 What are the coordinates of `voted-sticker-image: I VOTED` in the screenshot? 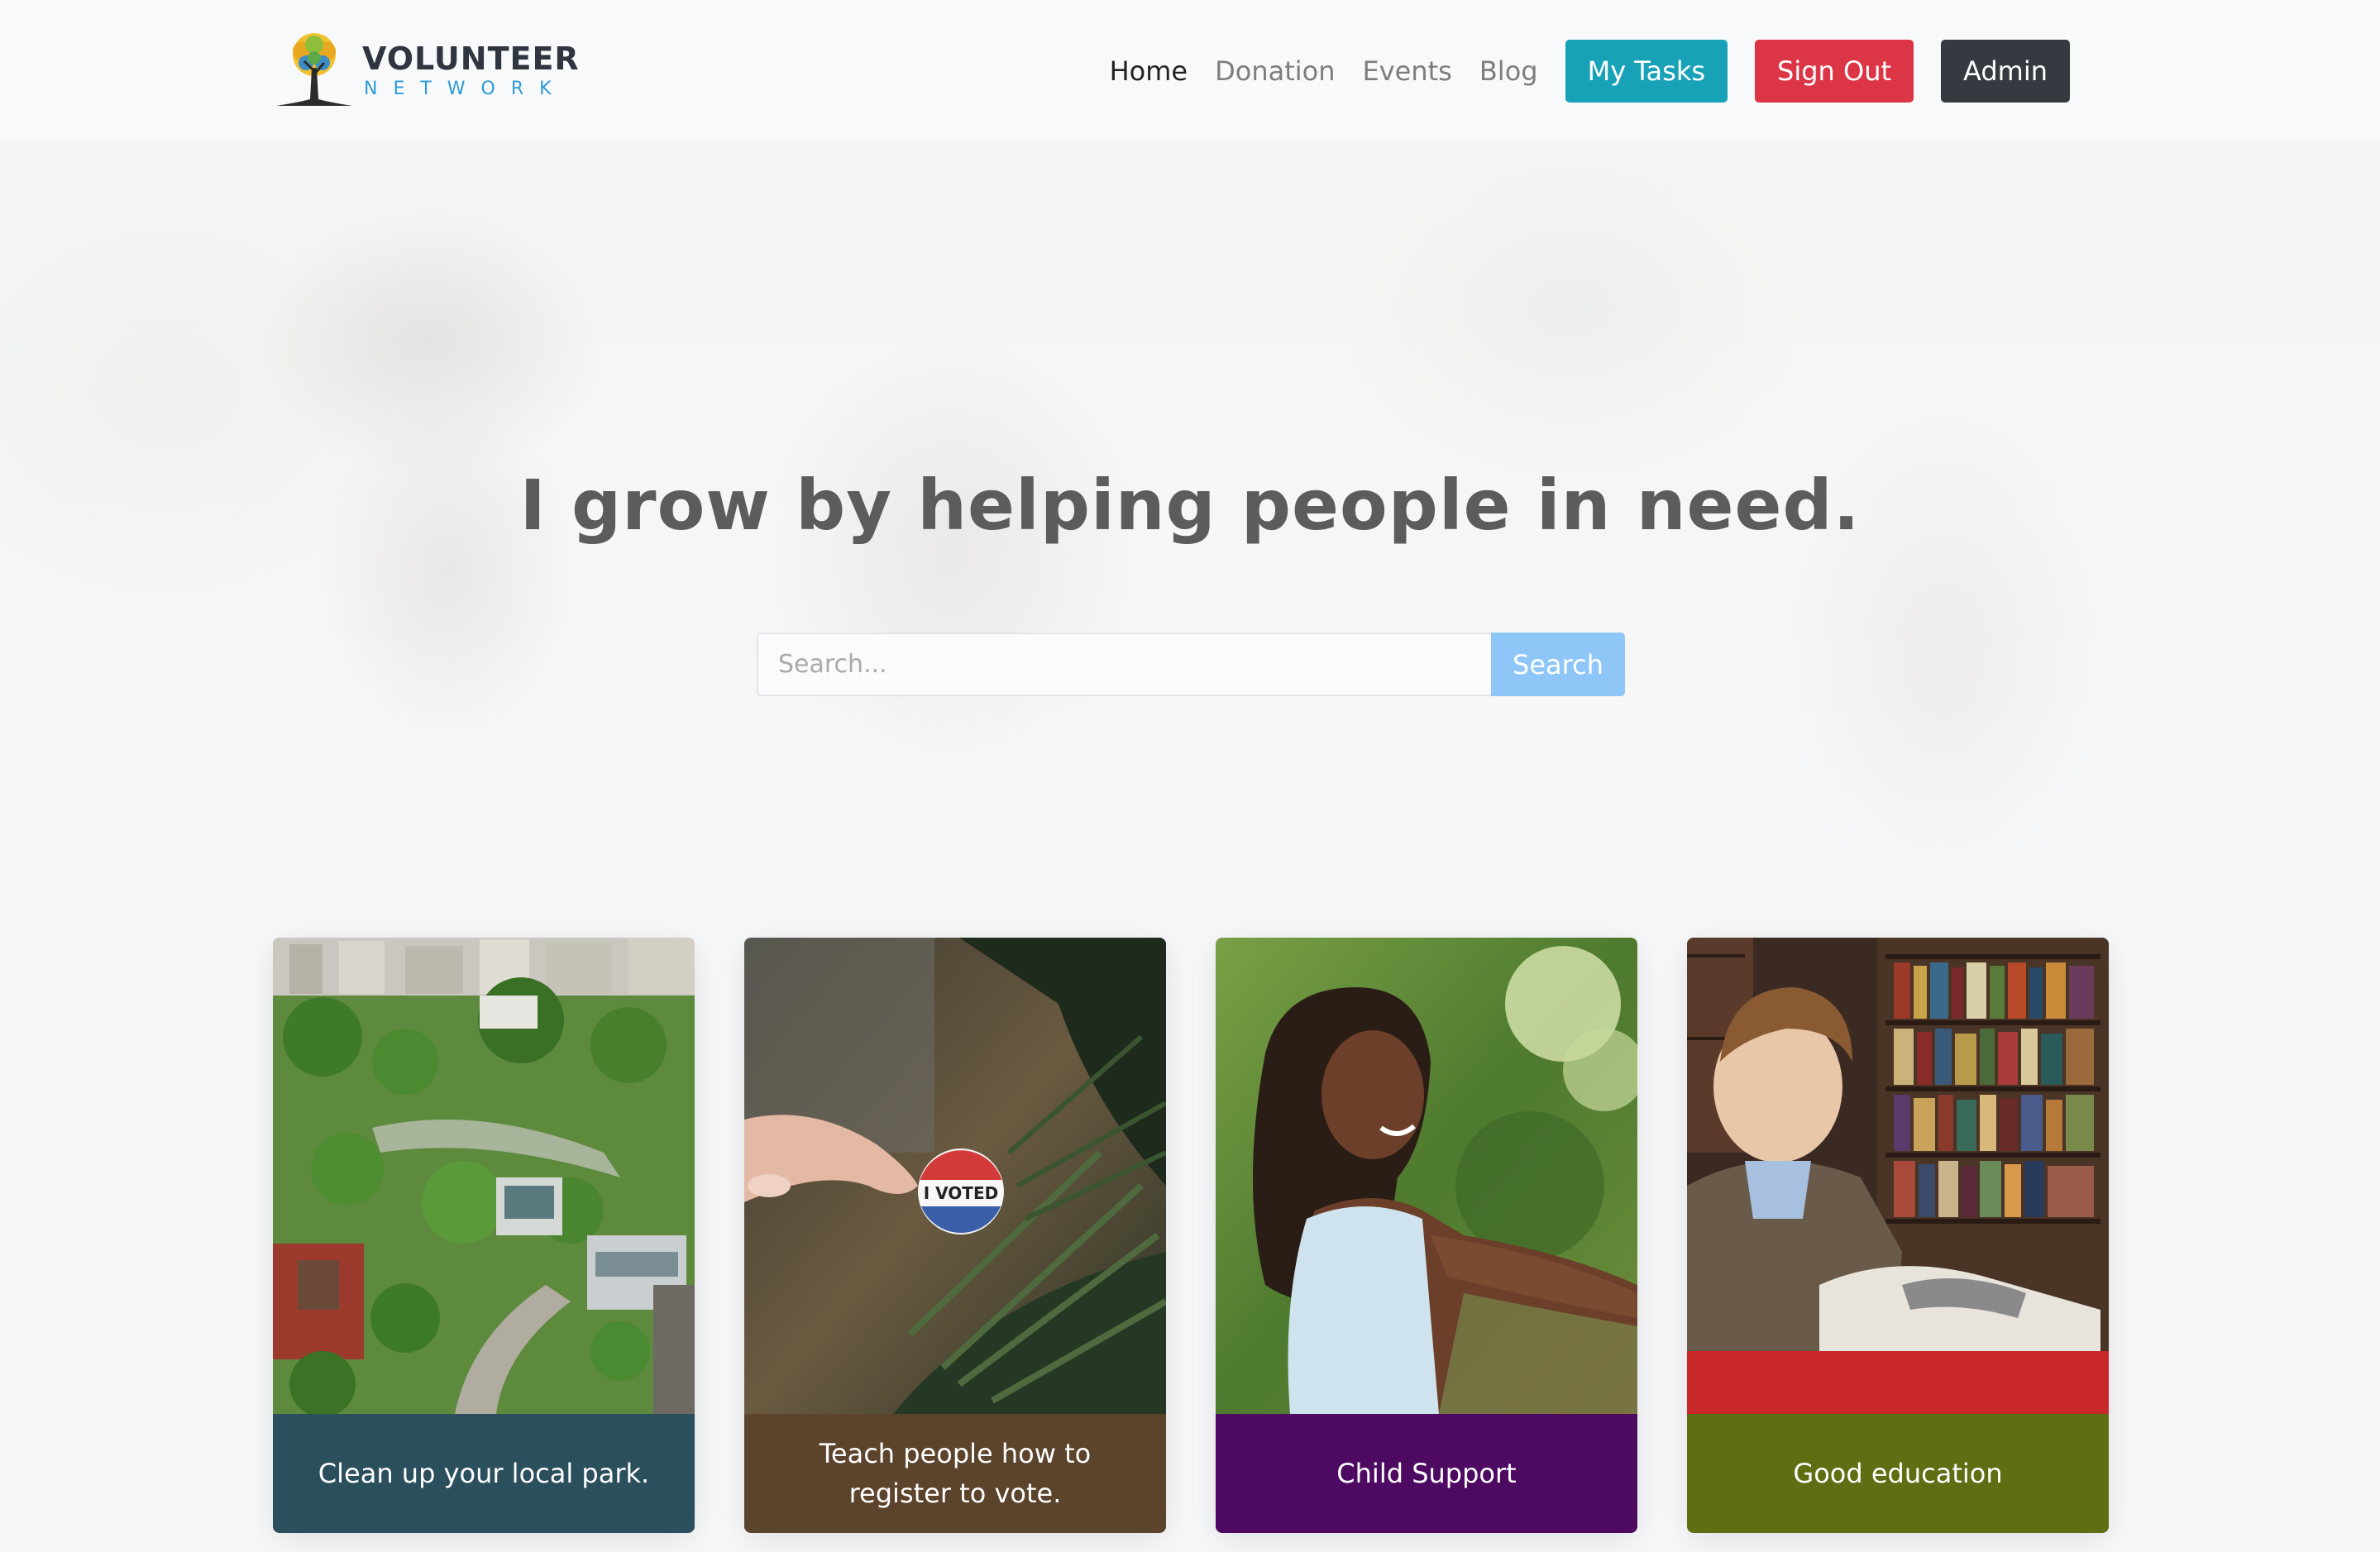 It's located at (955, 1176).